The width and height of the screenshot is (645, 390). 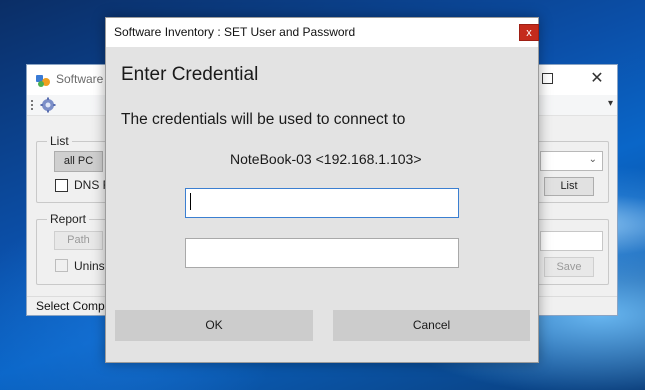 I want to click on computer-select: ⌄, so click(x=571, y=161).